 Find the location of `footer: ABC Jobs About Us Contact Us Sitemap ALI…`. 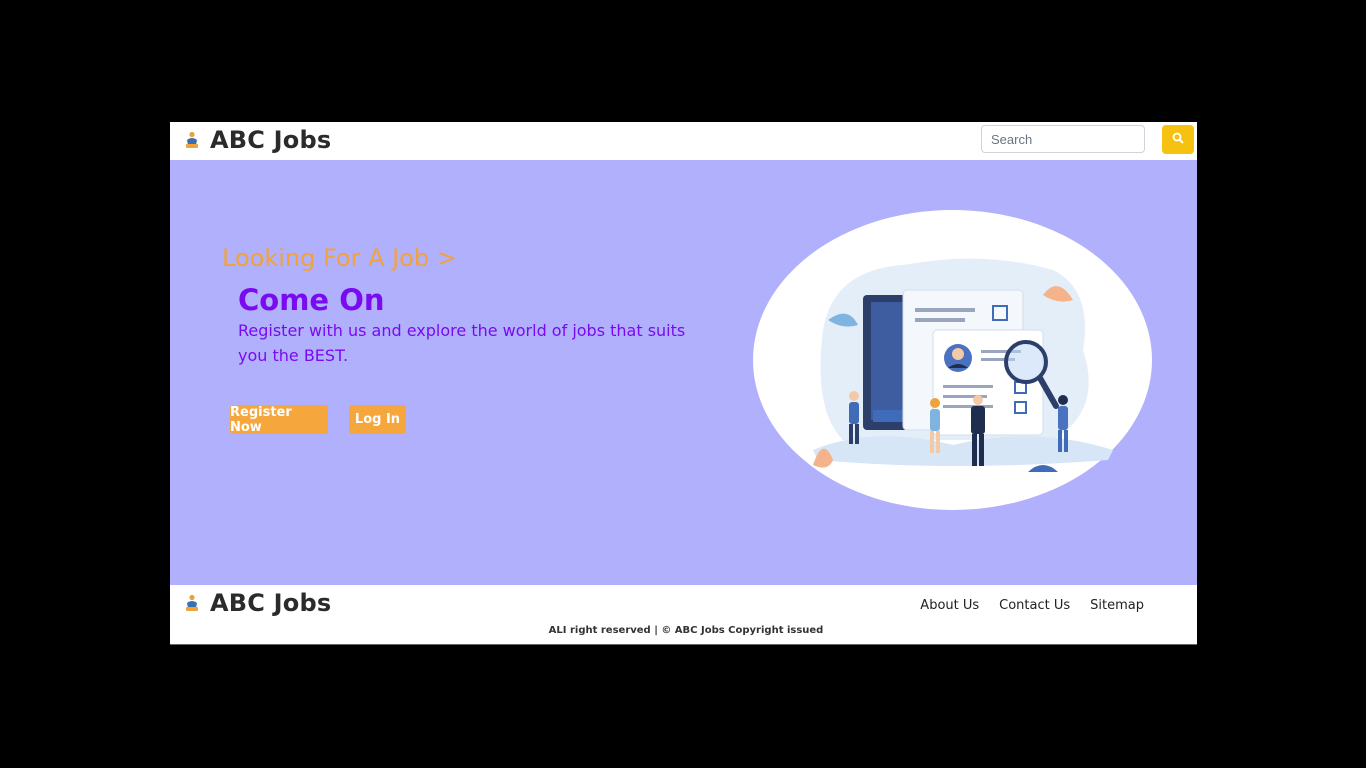

footer: ABC Jobs About Us Contact Us Sitemap ALI… is located at coordinates (683, 615).